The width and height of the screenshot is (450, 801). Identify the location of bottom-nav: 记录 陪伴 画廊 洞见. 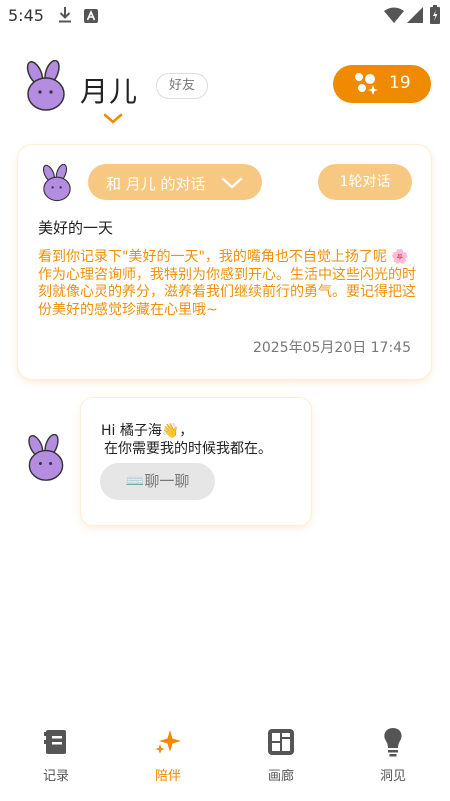
(225, 759).